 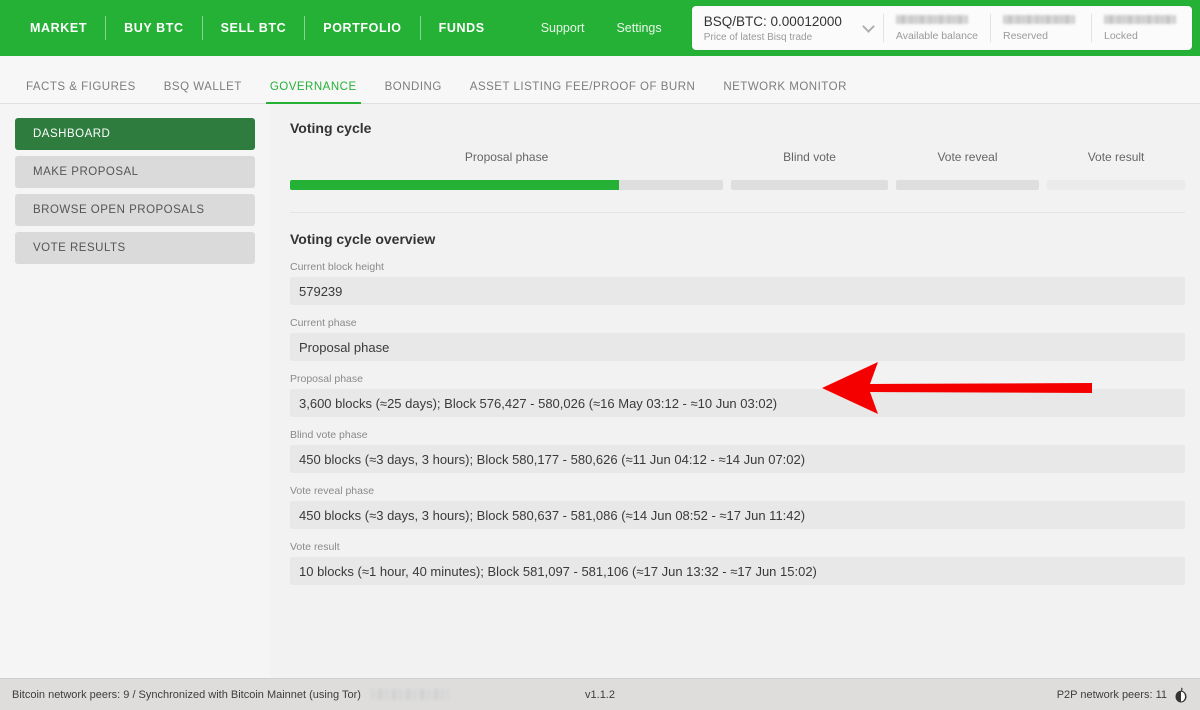 What do you see at coordinates (154, 28) in the screenshot?
I see `nav-item-buy-btc: BUY BTC` at bounding box center [154, 28].